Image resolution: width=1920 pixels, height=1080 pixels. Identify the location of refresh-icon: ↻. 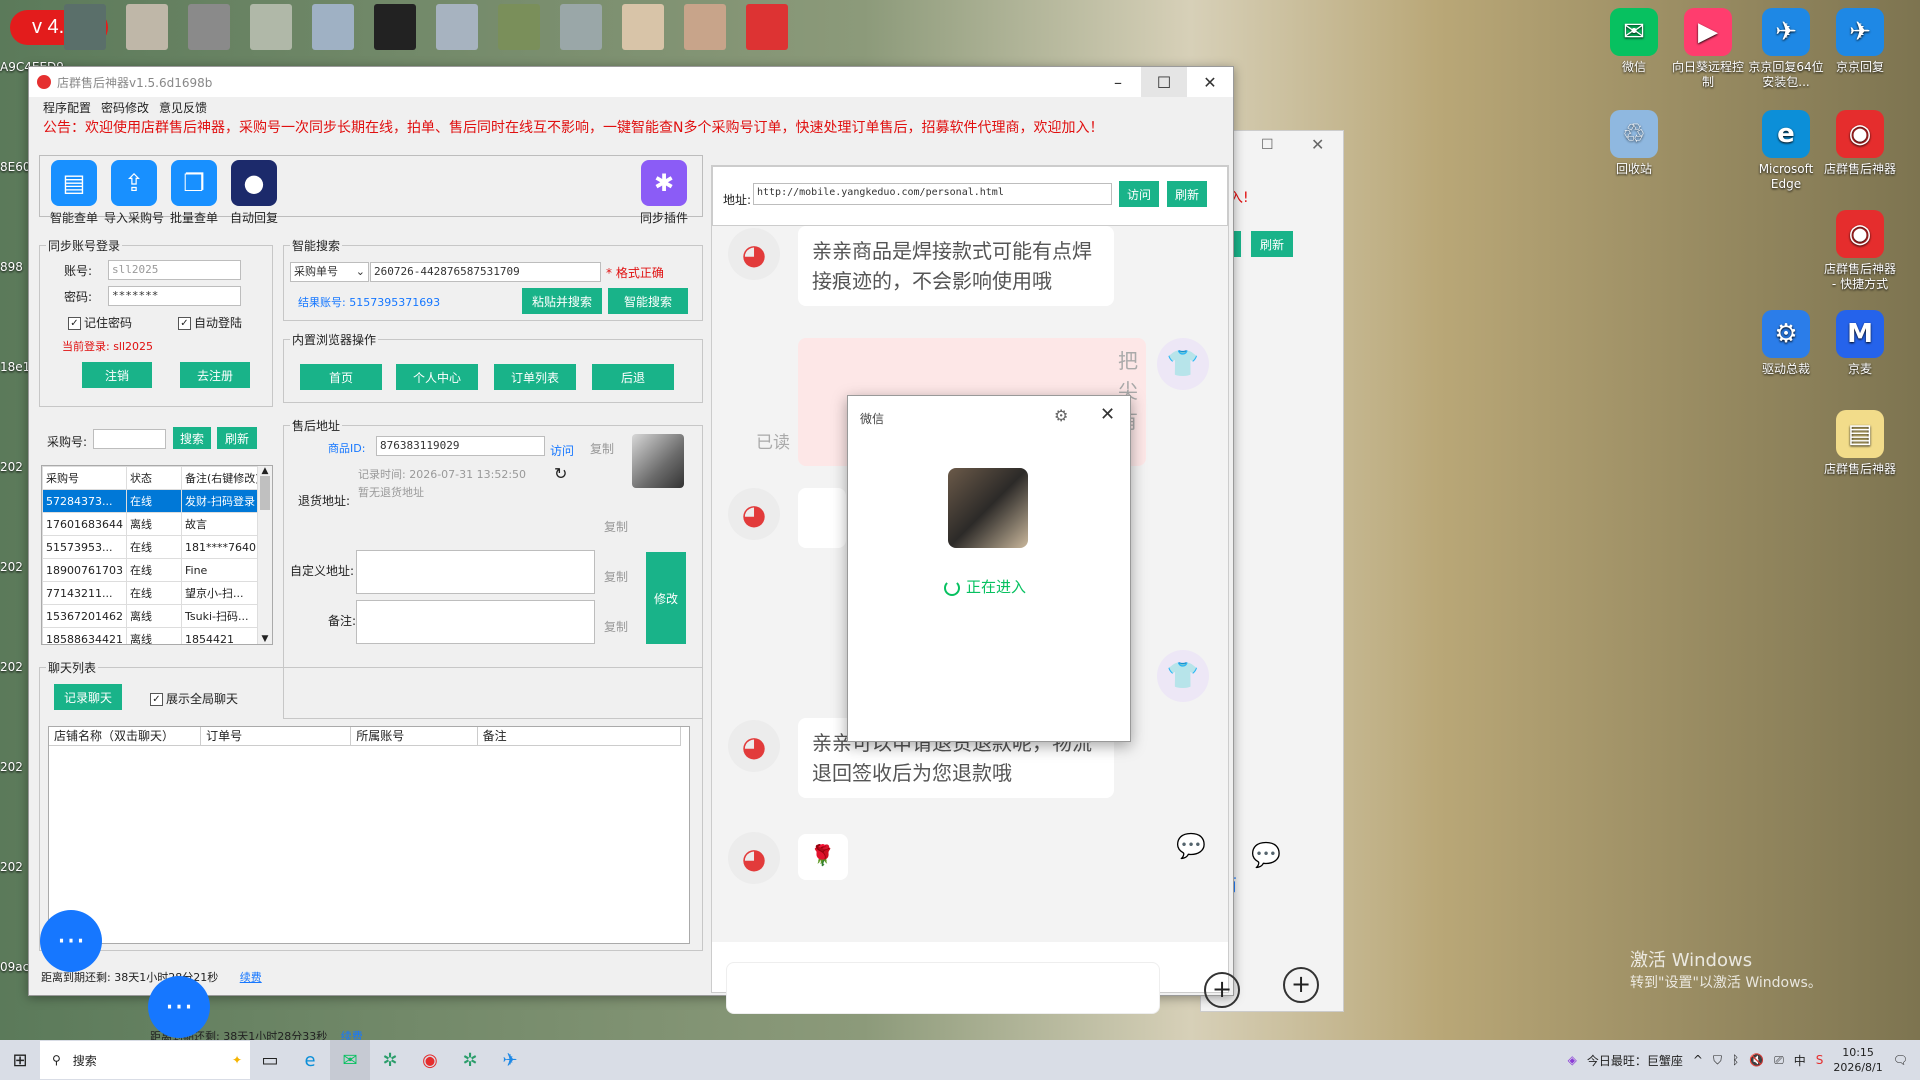
(560, 473).